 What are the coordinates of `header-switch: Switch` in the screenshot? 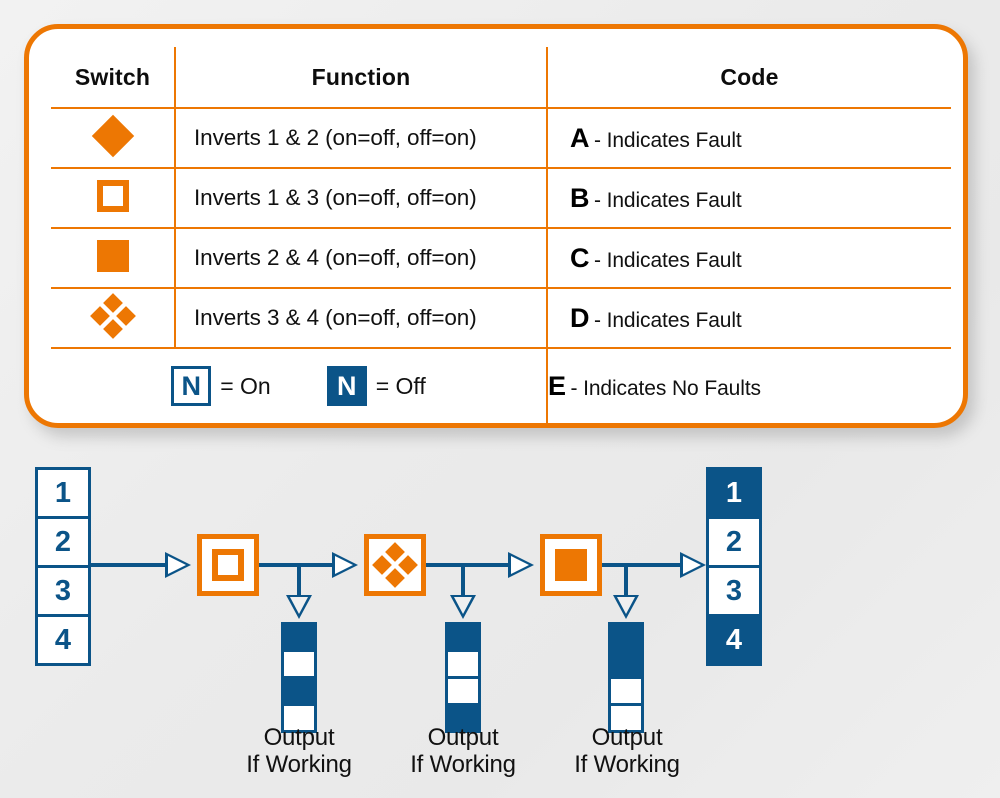 It's located at (113, 77).